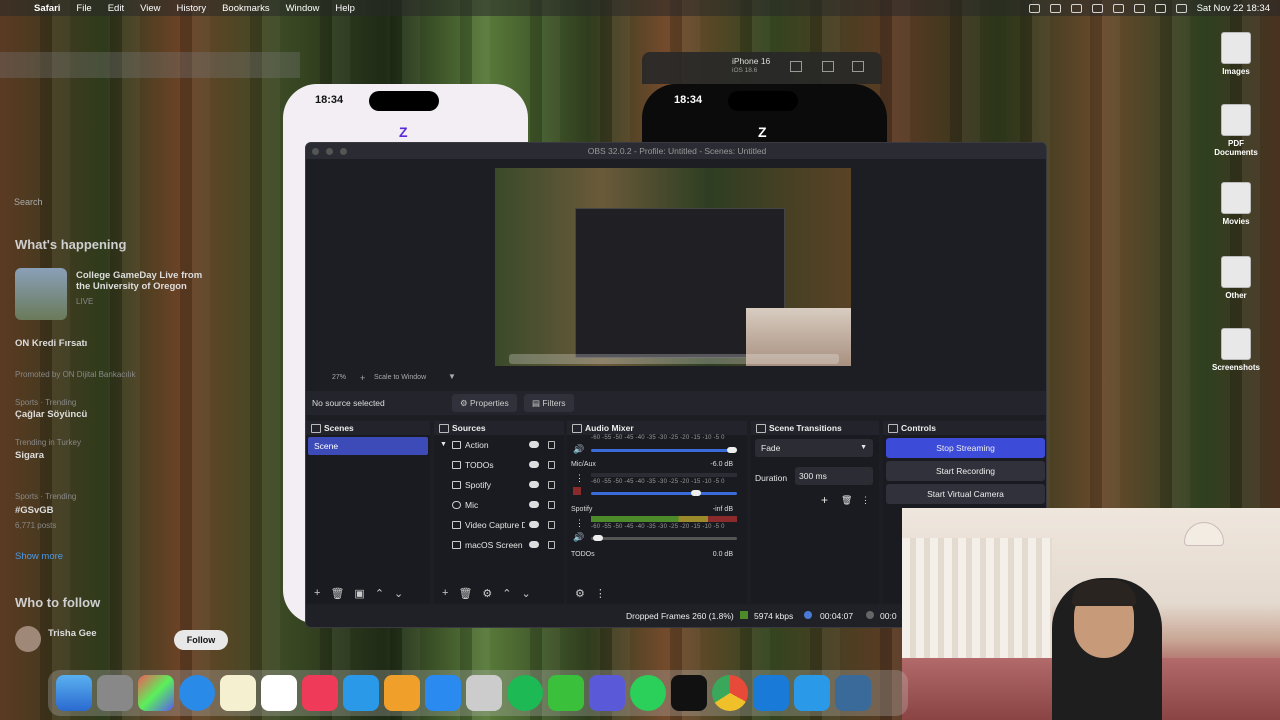 This screenshot has width=1280, height=720. I want to click on trend-thumbnail, so click(41, 294).